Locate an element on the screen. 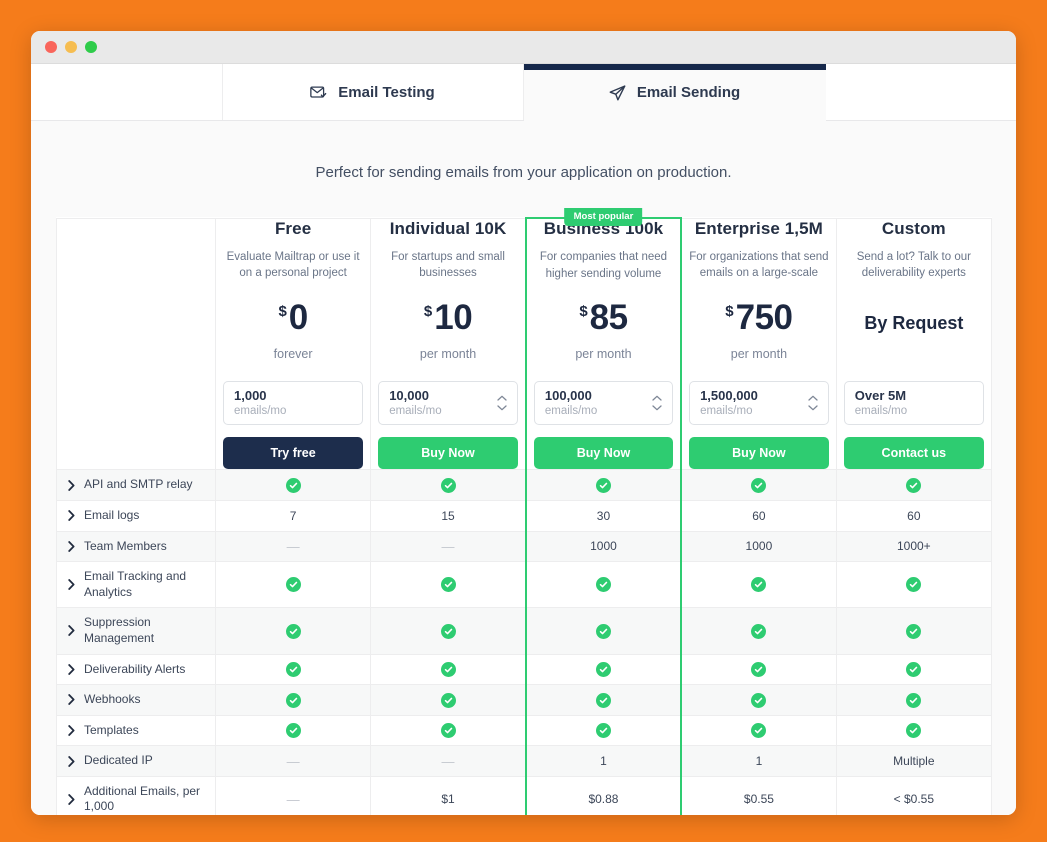 This screenshot has width=1047, height=842. feature-value-cell: 60 is located at coordinates (758, 515).